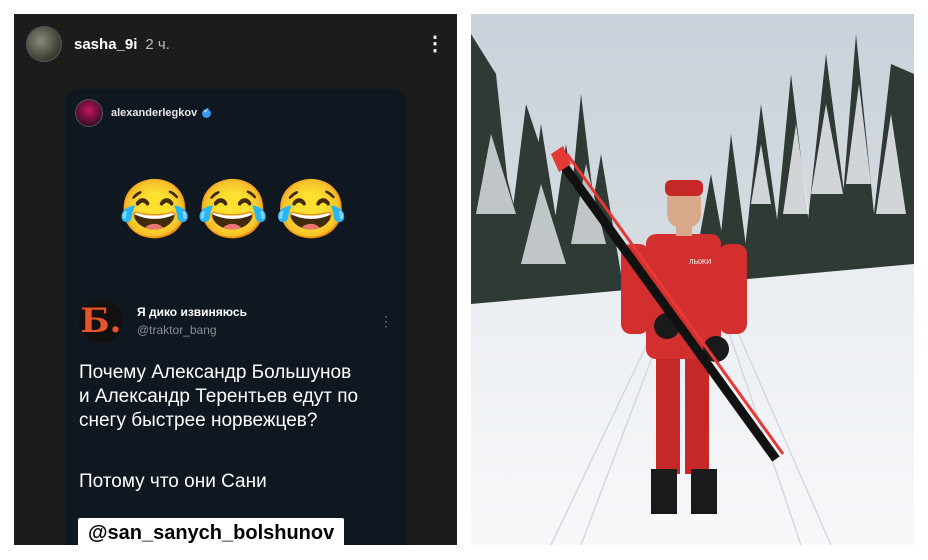  I want to click on tweet-avatar: Б., so click(101, 321).